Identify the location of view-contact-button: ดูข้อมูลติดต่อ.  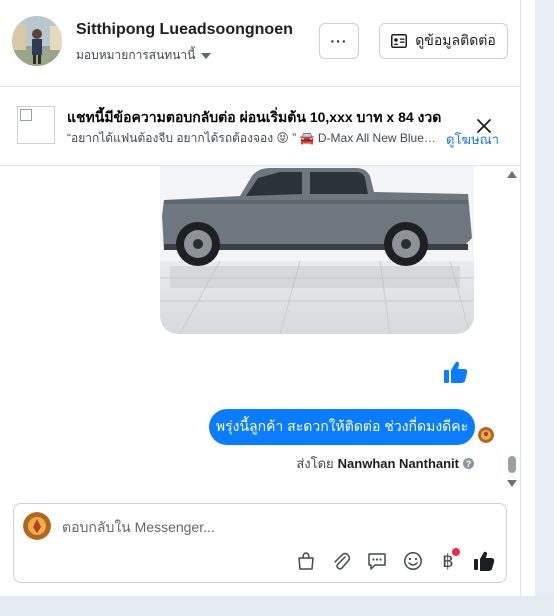
(443, 41).